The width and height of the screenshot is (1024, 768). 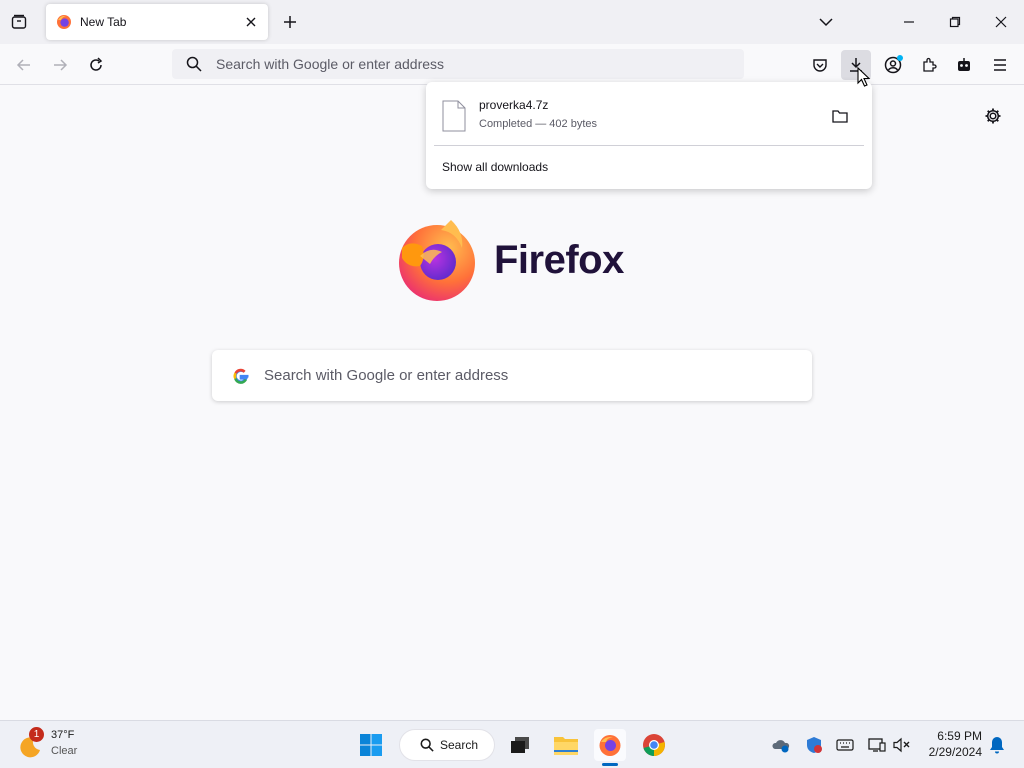 What do you see at coordinates (826, 22) in the screenshot?
I see `list-all-tabs-chevron-icon` at bounding box center [826, 22].